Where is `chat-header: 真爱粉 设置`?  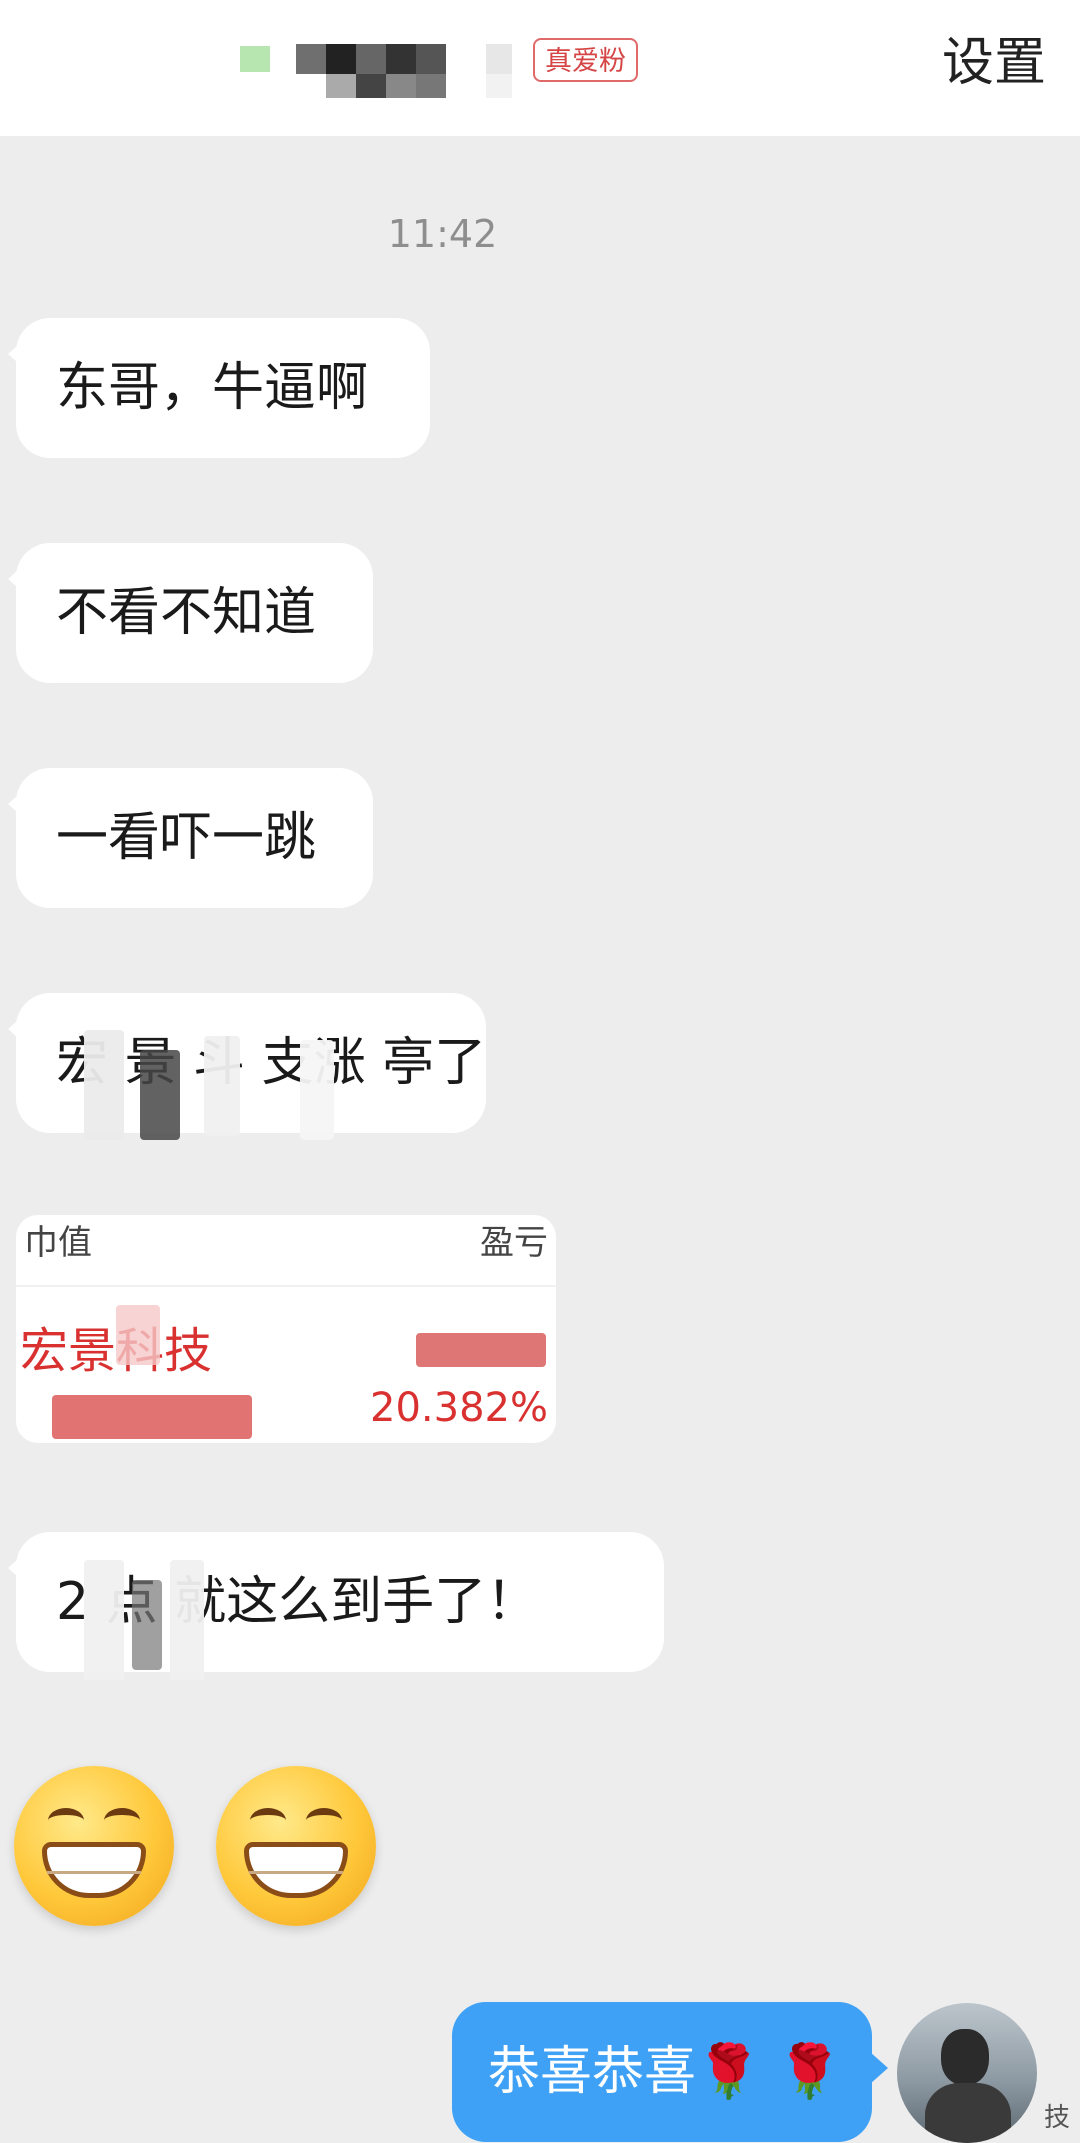 chat-header: 真爱粉 设置 is located at coordinates (540, 68).